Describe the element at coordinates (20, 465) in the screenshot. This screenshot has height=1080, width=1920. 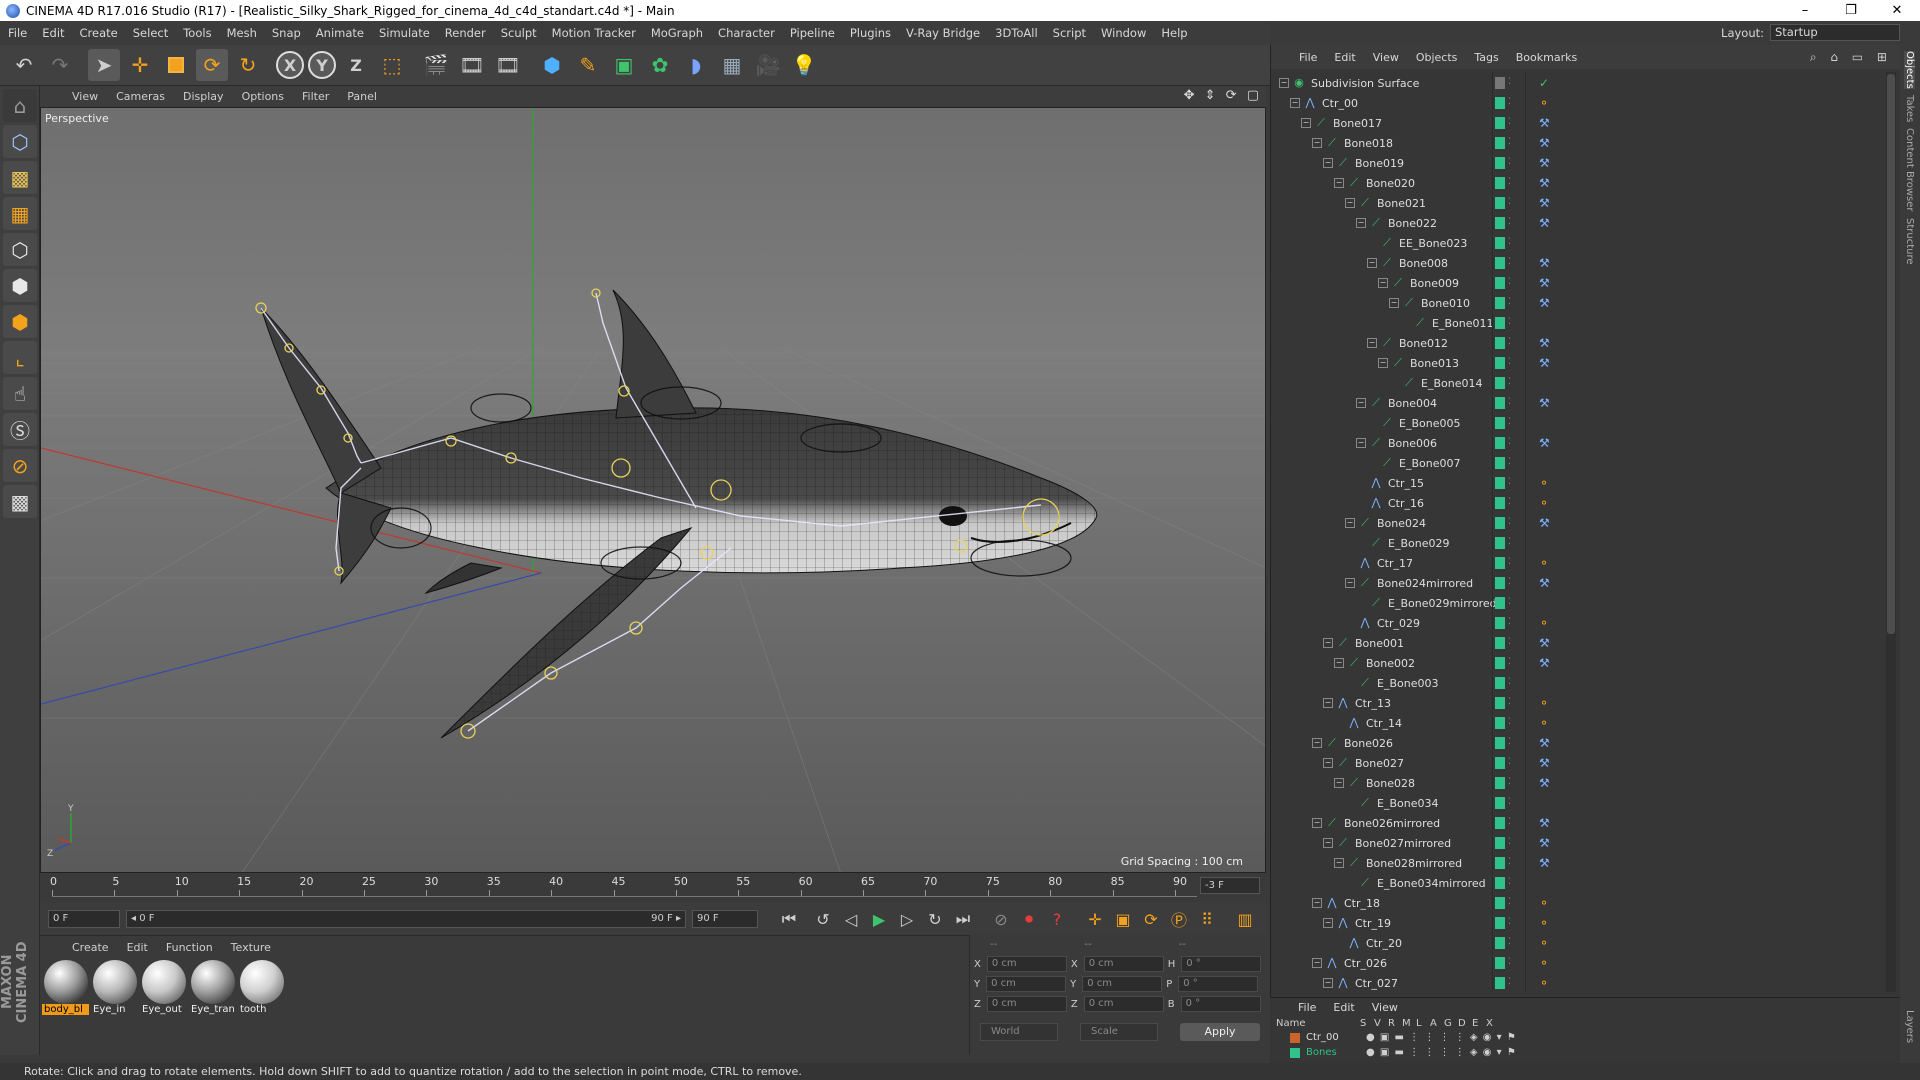
I see `grid-snap-icon: ⊘` at that location.